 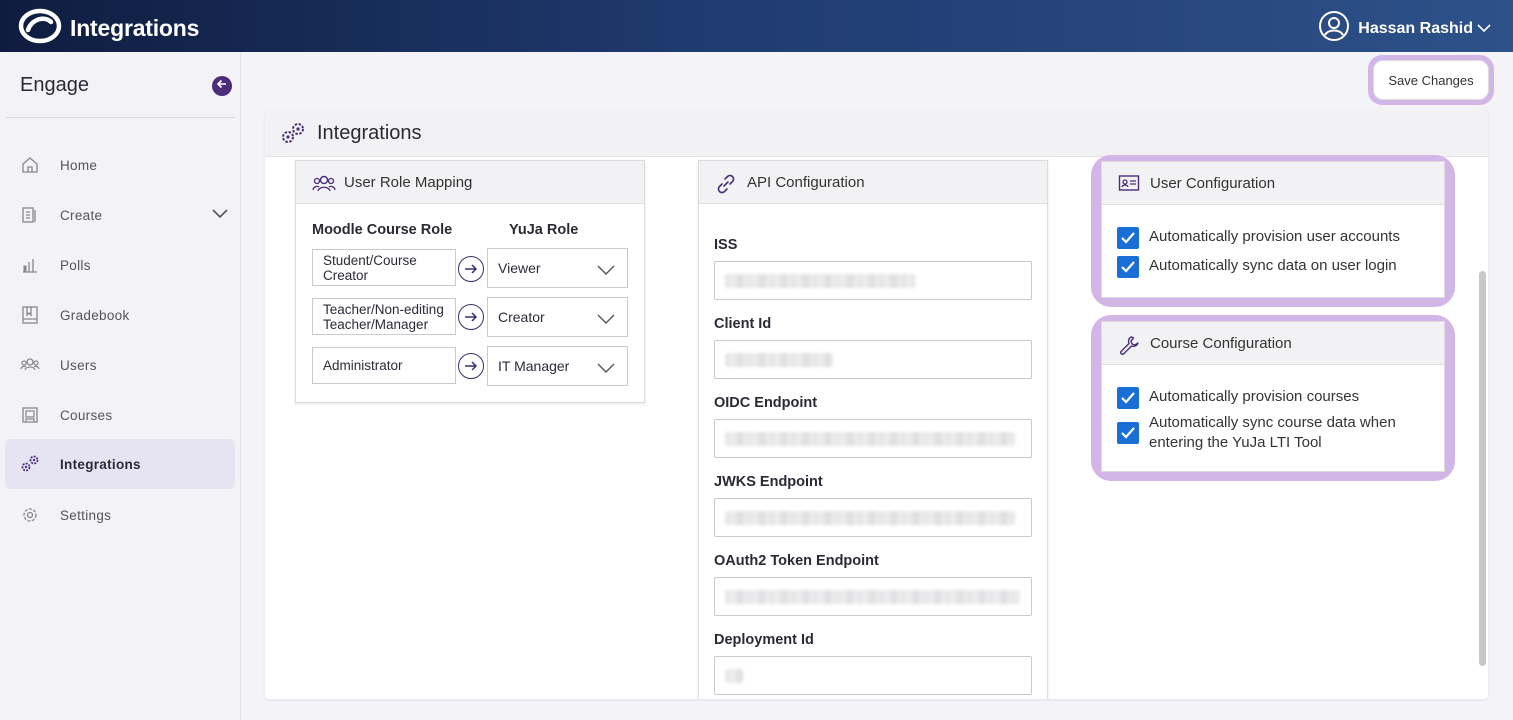 What do you see at coordinates (384, 365) in the screenshot?
I see `moodle-role-administrator: Administrator` at bounding box center [384, 365].